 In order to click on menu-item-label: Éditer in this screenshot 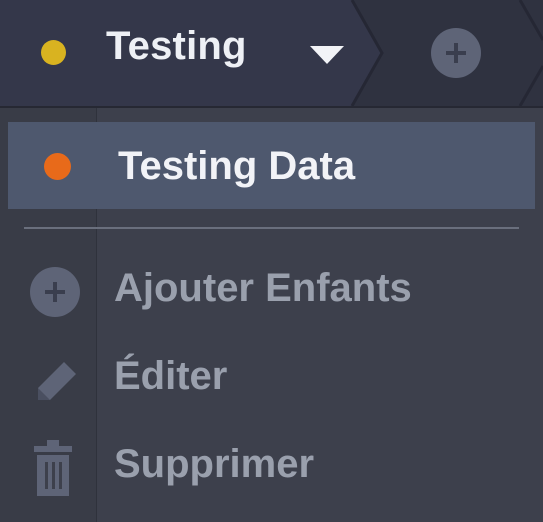, I will do `click(171, 376)`.